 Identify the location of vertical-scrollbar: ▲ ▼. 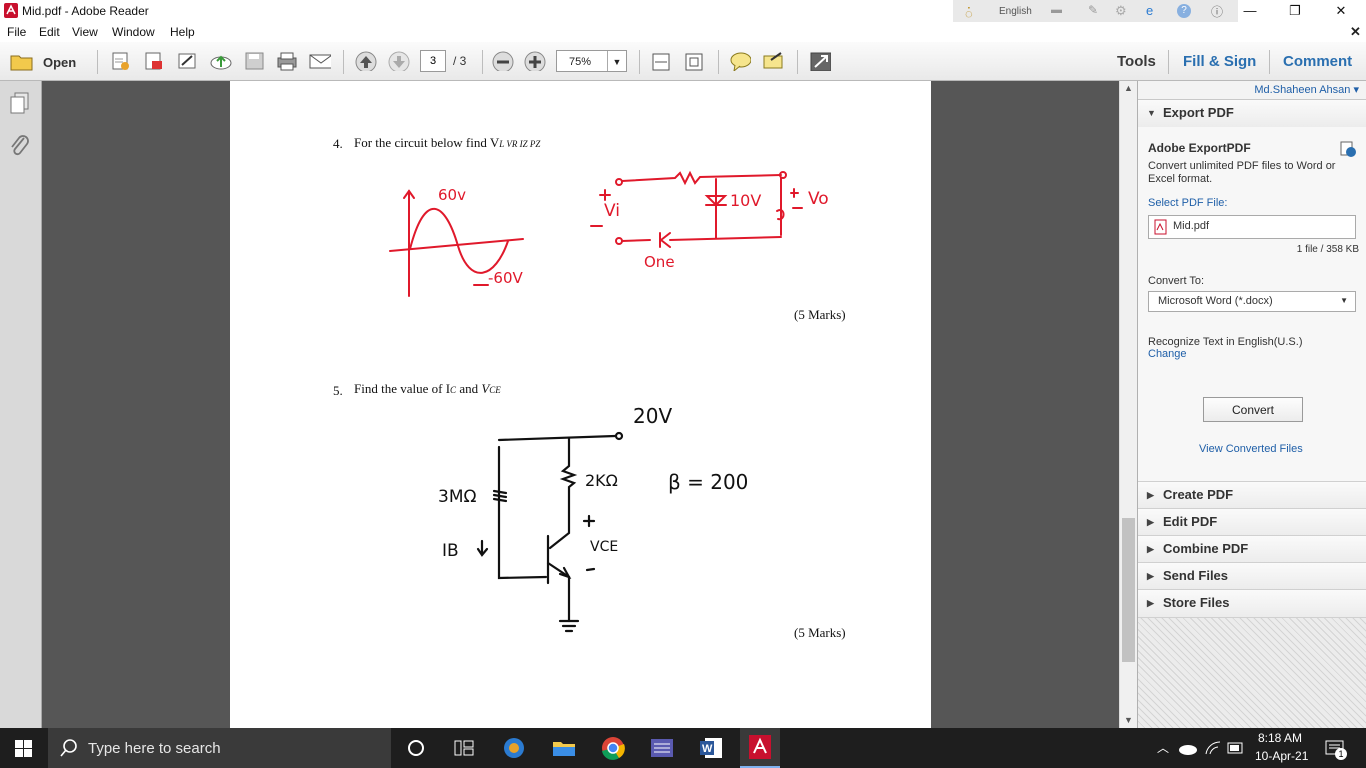
(1128, 404).